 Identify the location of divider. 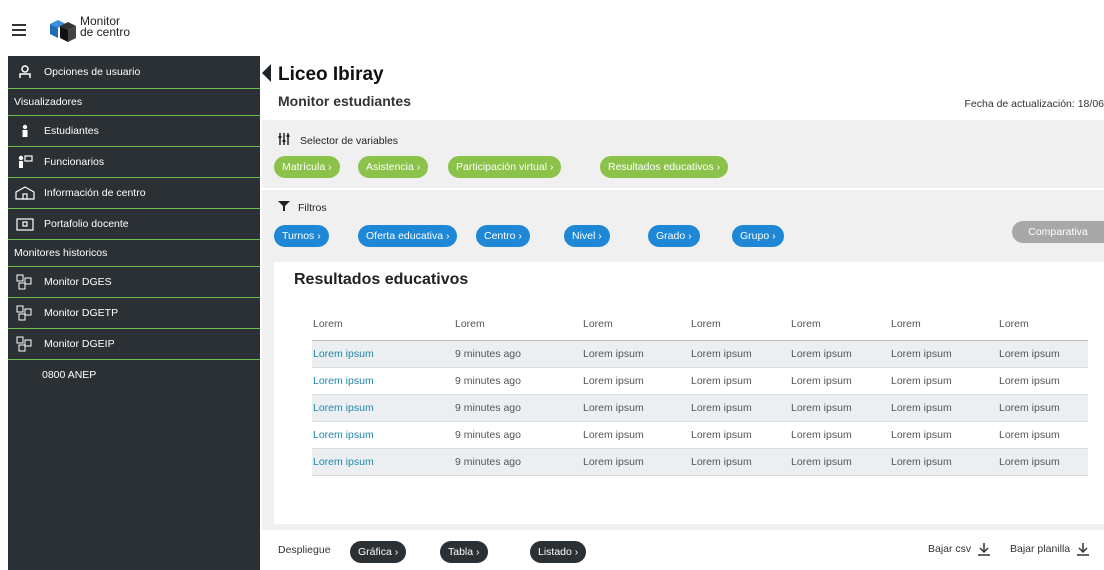
(683, 189).